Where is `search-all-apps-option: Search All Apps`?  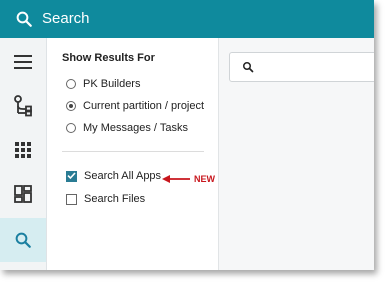
search-all-apps-option: Search All Apps is located at coordinates (113, 176).